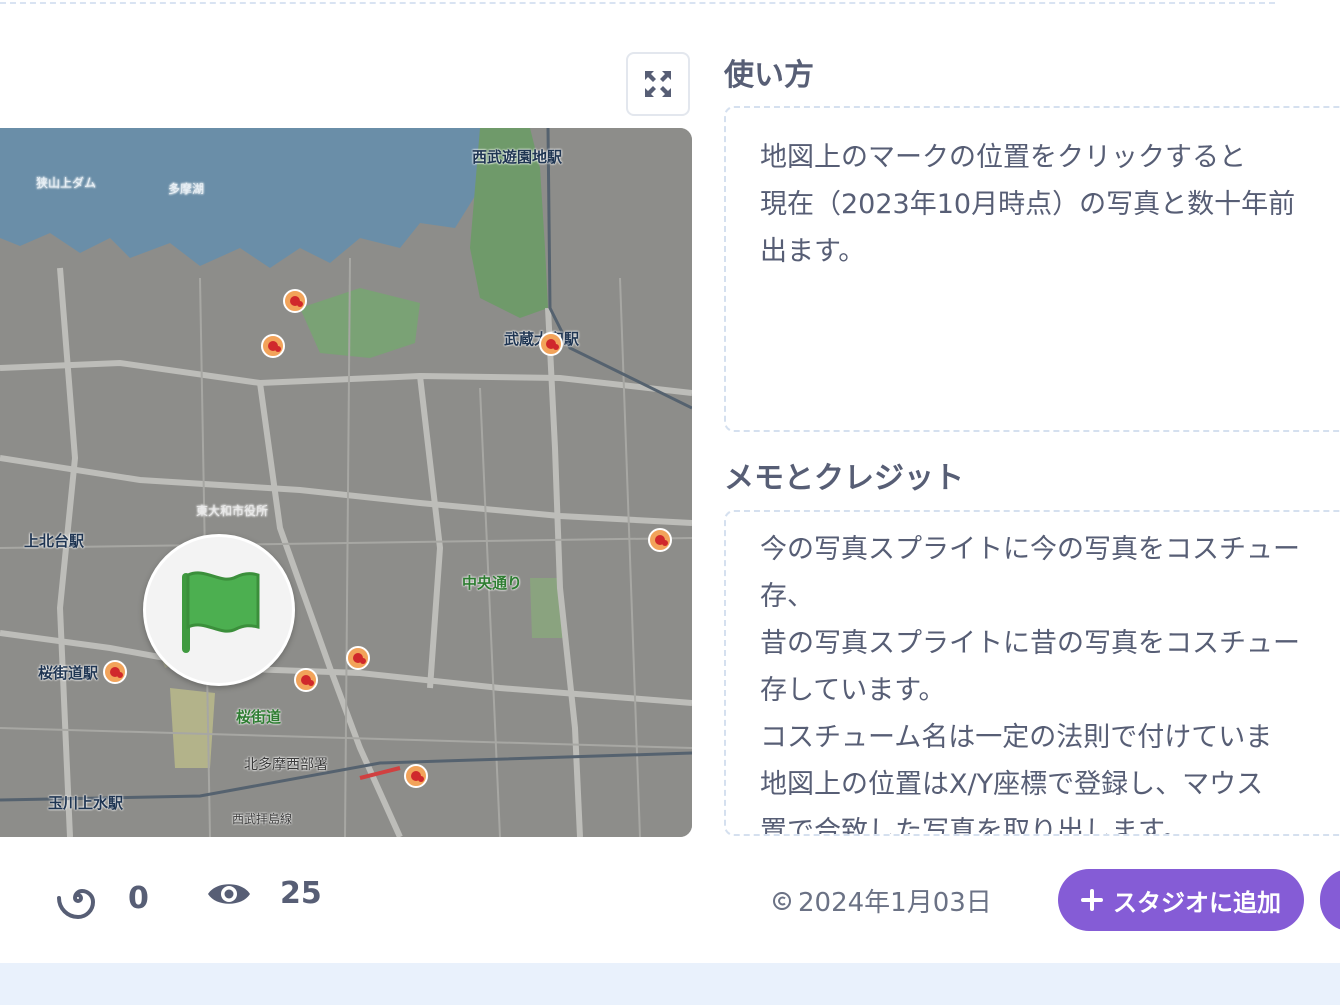 This screenshot has width=1340, height=1005. I want to click on remix-count: 0, so click(138, 898).